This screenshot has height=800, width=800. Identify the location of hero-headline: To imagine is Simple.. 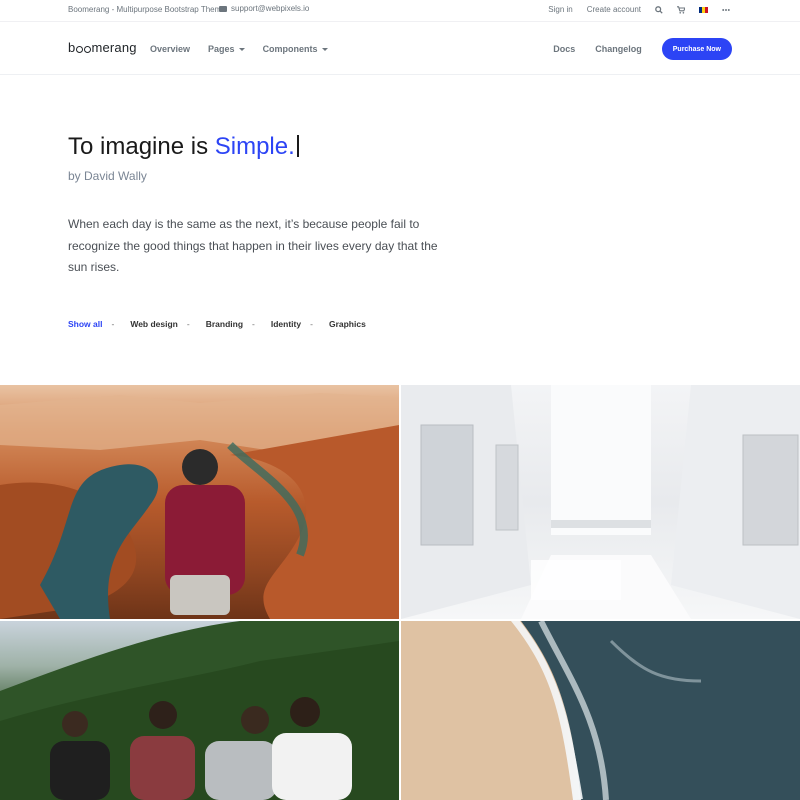
(183, 147).